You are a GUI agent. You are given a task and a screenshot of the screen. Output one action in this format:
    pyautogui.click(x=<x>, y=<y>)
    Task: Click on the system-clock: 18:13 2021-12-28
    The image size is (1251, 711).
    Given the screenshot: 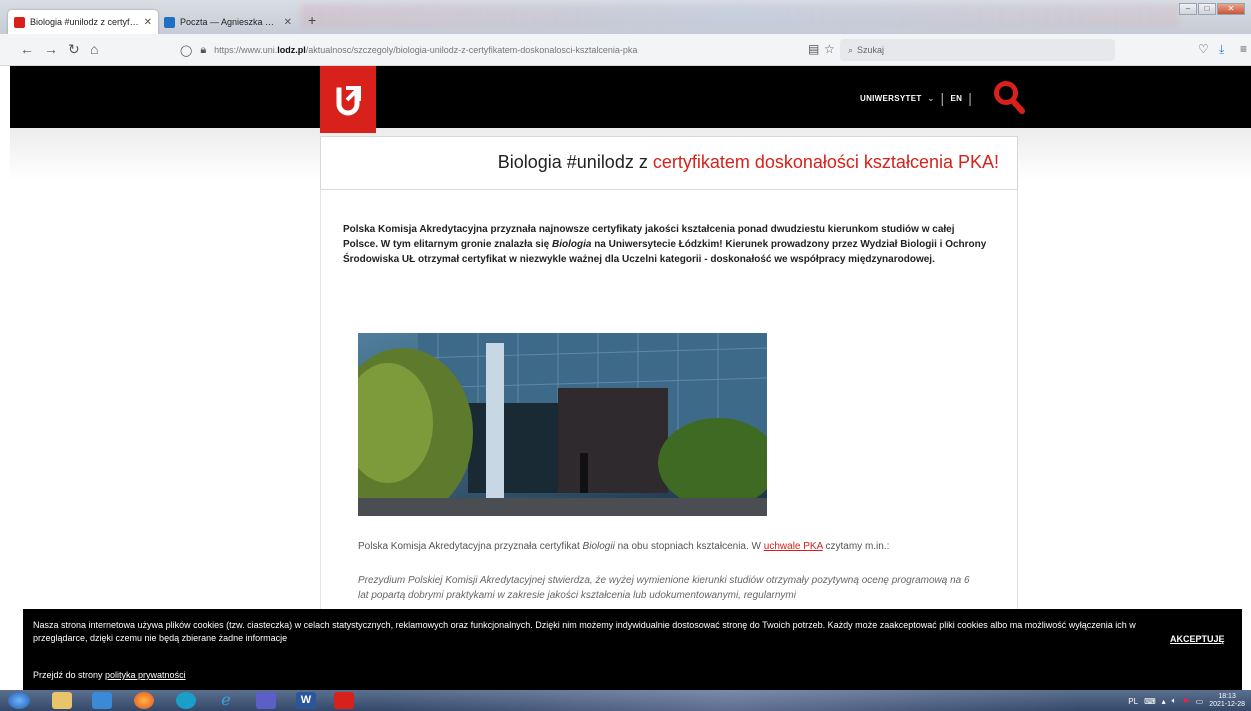 What is the action you would take?
    pyautogui.click(x=1227, y=701)
    